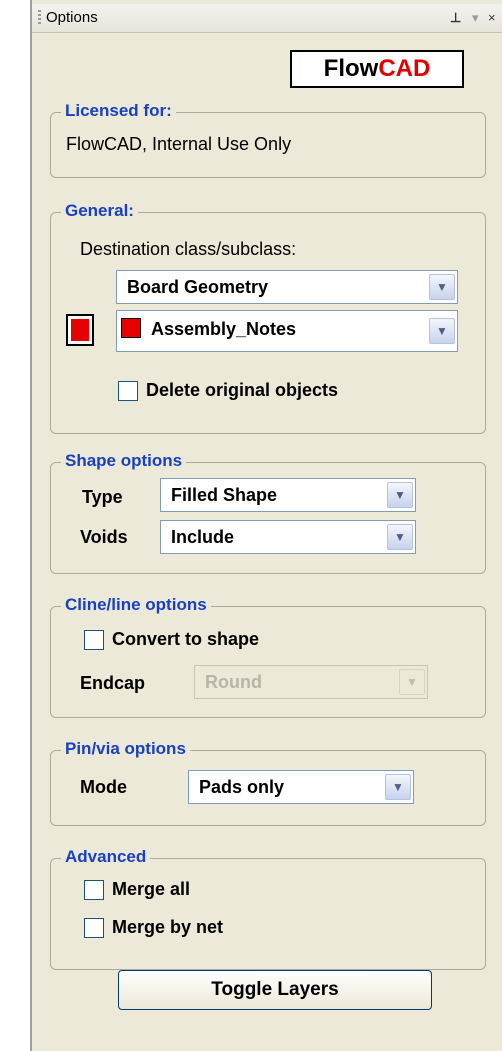  What do you see at coordinates (99, 211) in the screenshot?
I see `general-legend: General:` at bounding box center [99, 211].